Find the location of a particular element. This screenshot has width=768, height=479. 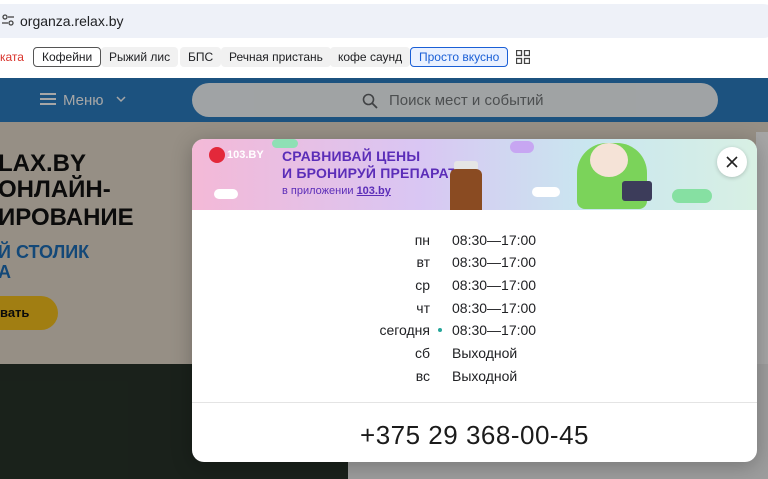

phone-number-link: +375 29 368-00-45 is located at coordinates (474, 435).